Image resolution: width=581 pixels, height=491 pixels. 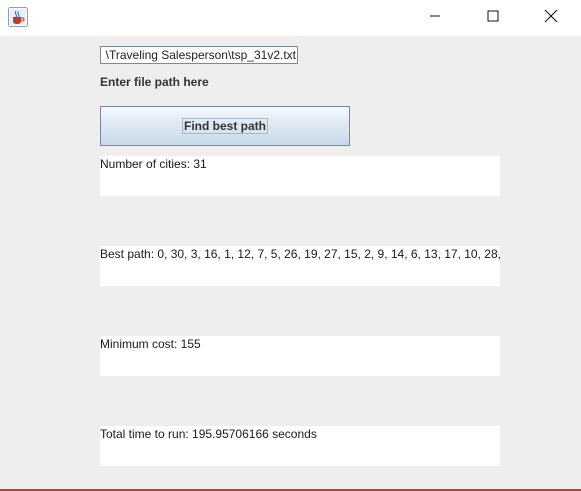 I want to click on find-best-path-button: Find best path, so click(x=225, y=126).